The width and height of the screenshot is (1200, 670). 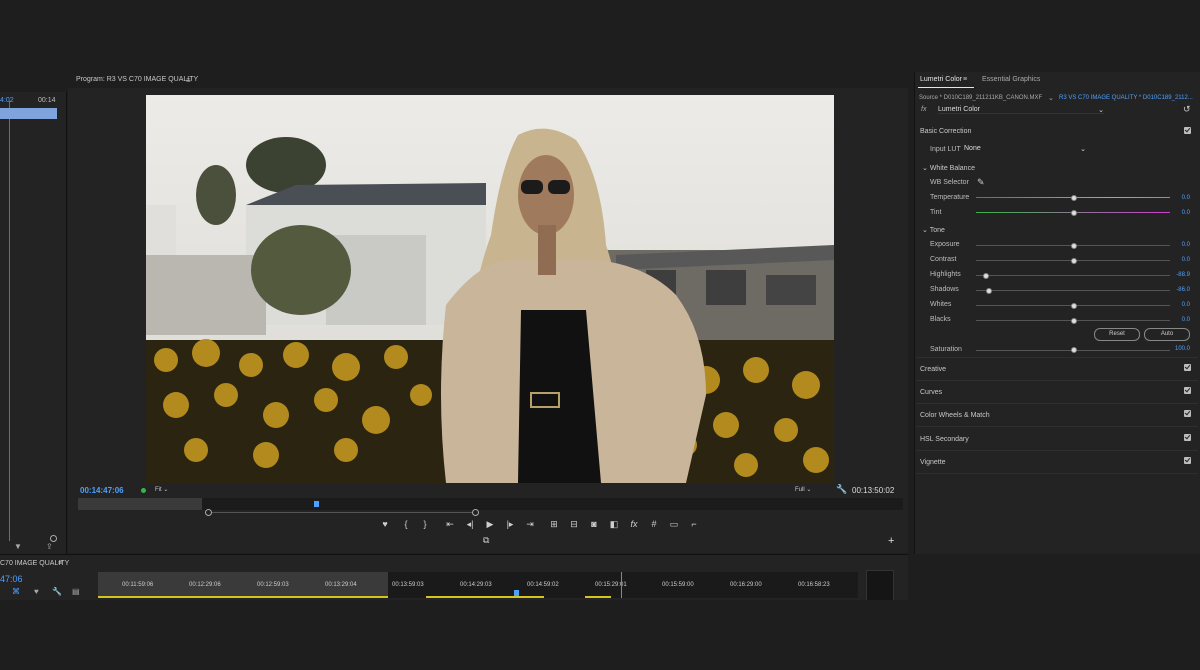 I want to click on section-basic-correction: Basic Correction, so click(x=945, y=131).